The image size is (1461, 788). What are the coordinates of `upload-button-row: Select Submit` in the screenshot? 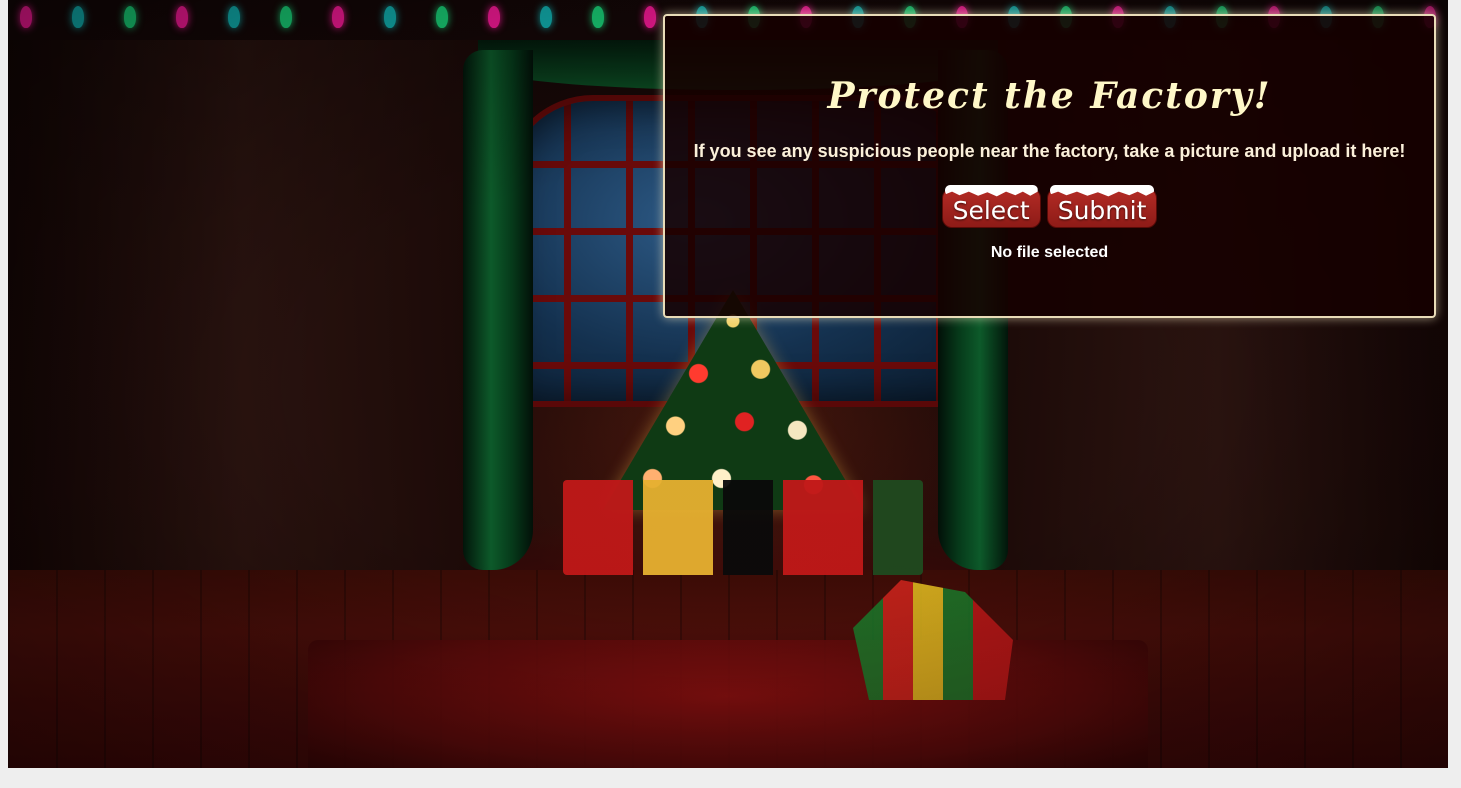 It's located at (1049, 208).